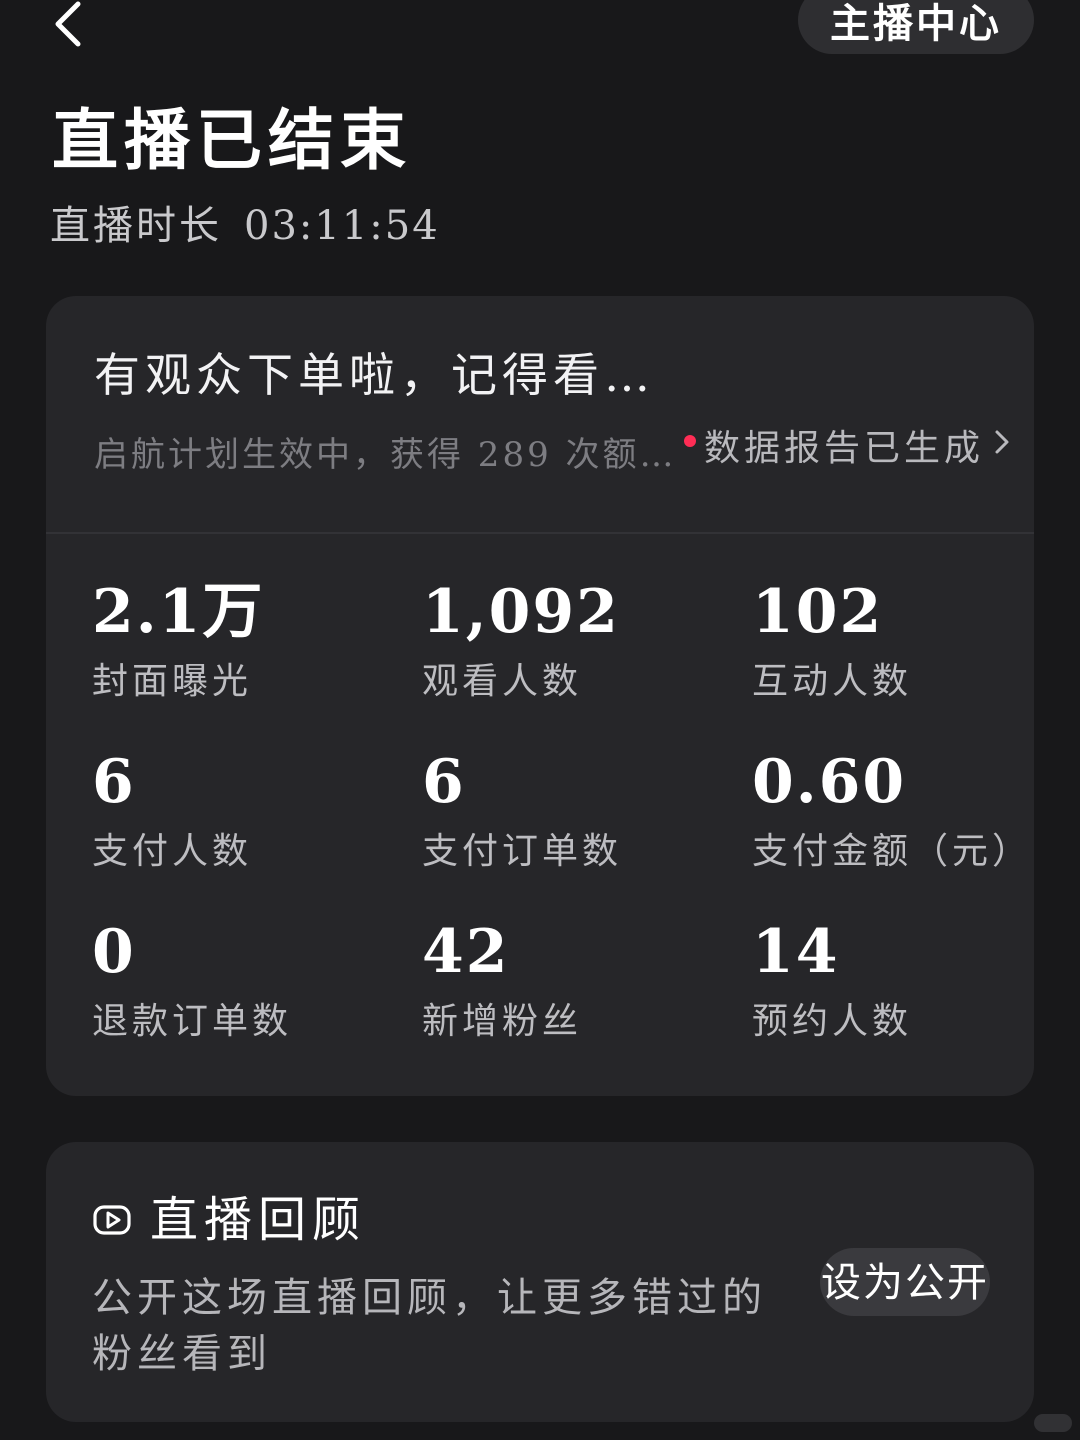 This screenshot has height=1440, width=1080. Describe the element at coordinates (192, 1021) in the screenshot. I see `metric-label: 退款订单数` at that location.